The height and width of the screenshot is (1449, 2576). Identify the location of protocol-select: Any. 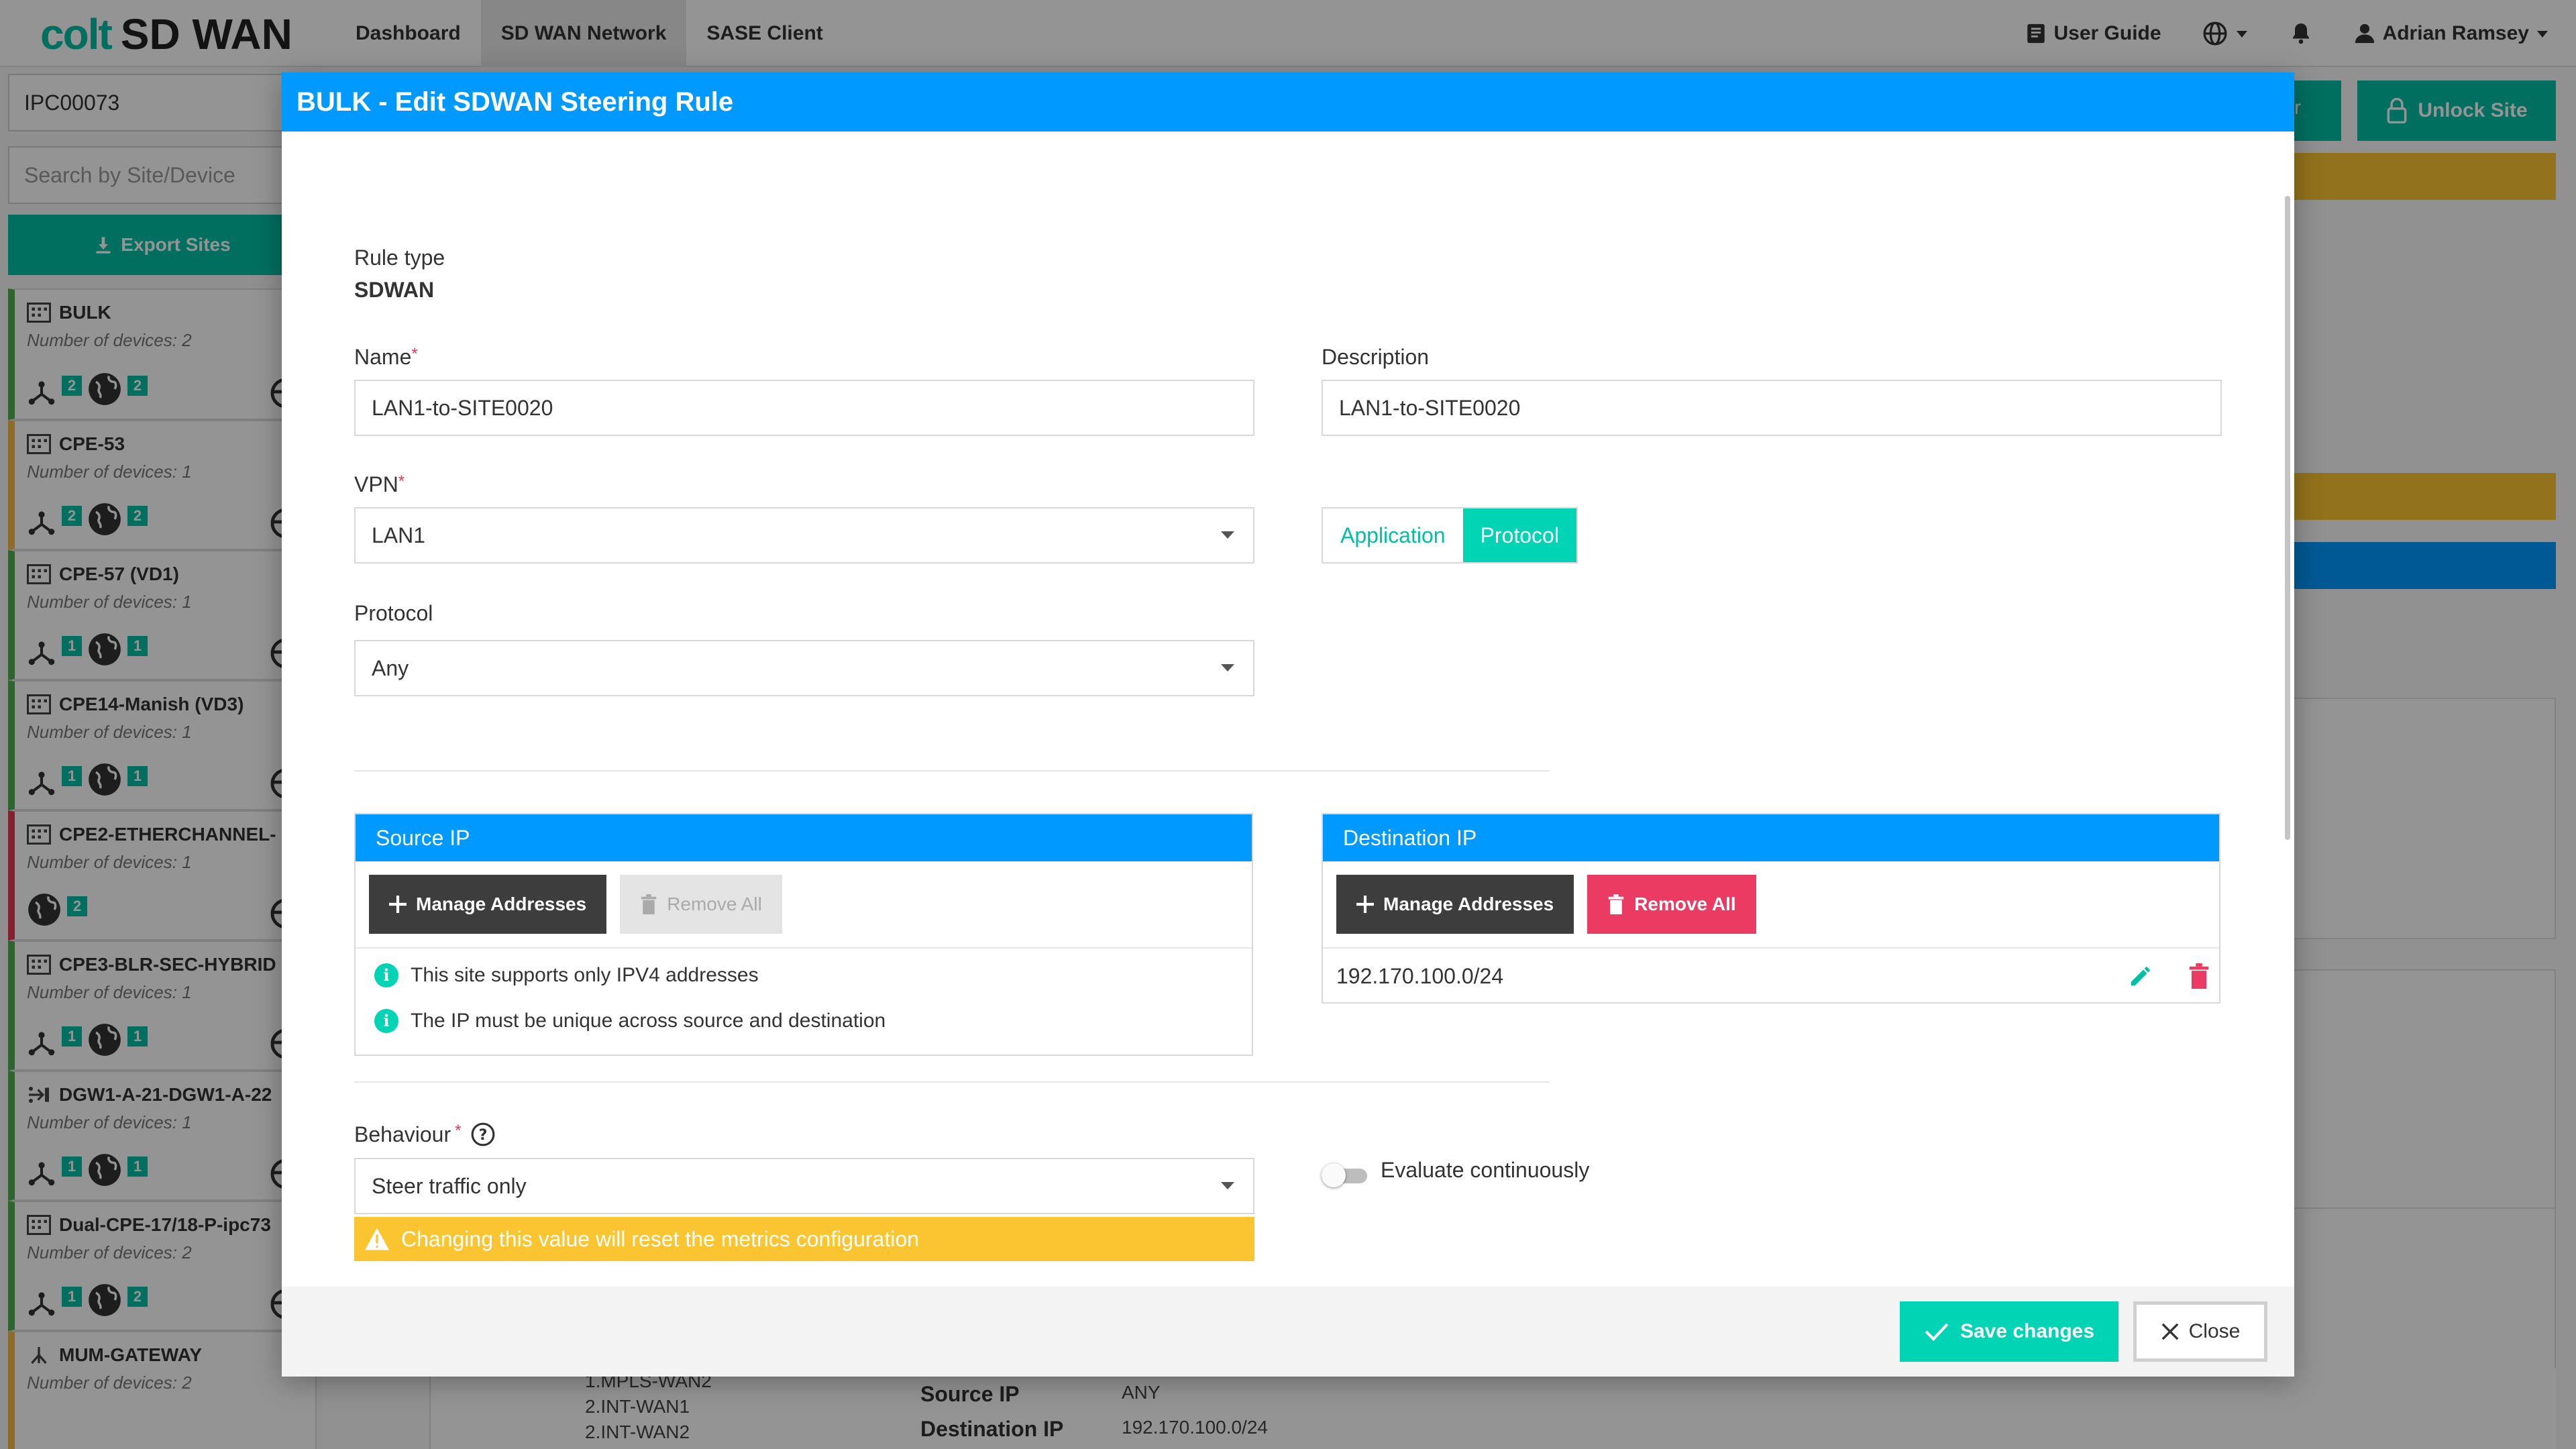
(804, 668).